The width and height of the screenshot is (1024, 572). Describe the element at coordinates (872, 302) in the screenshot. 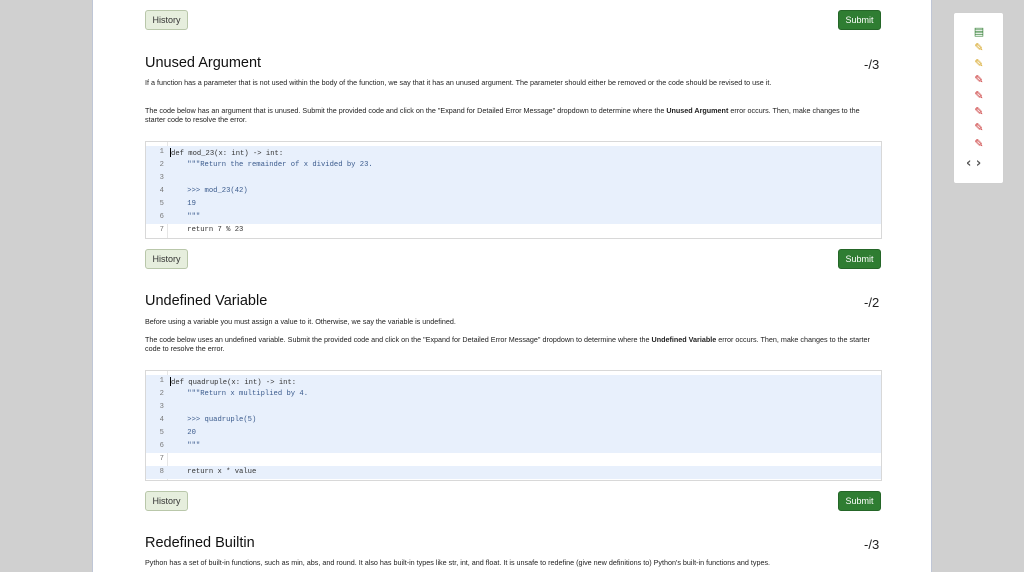

I see `exercise-score: -/2` at that location.